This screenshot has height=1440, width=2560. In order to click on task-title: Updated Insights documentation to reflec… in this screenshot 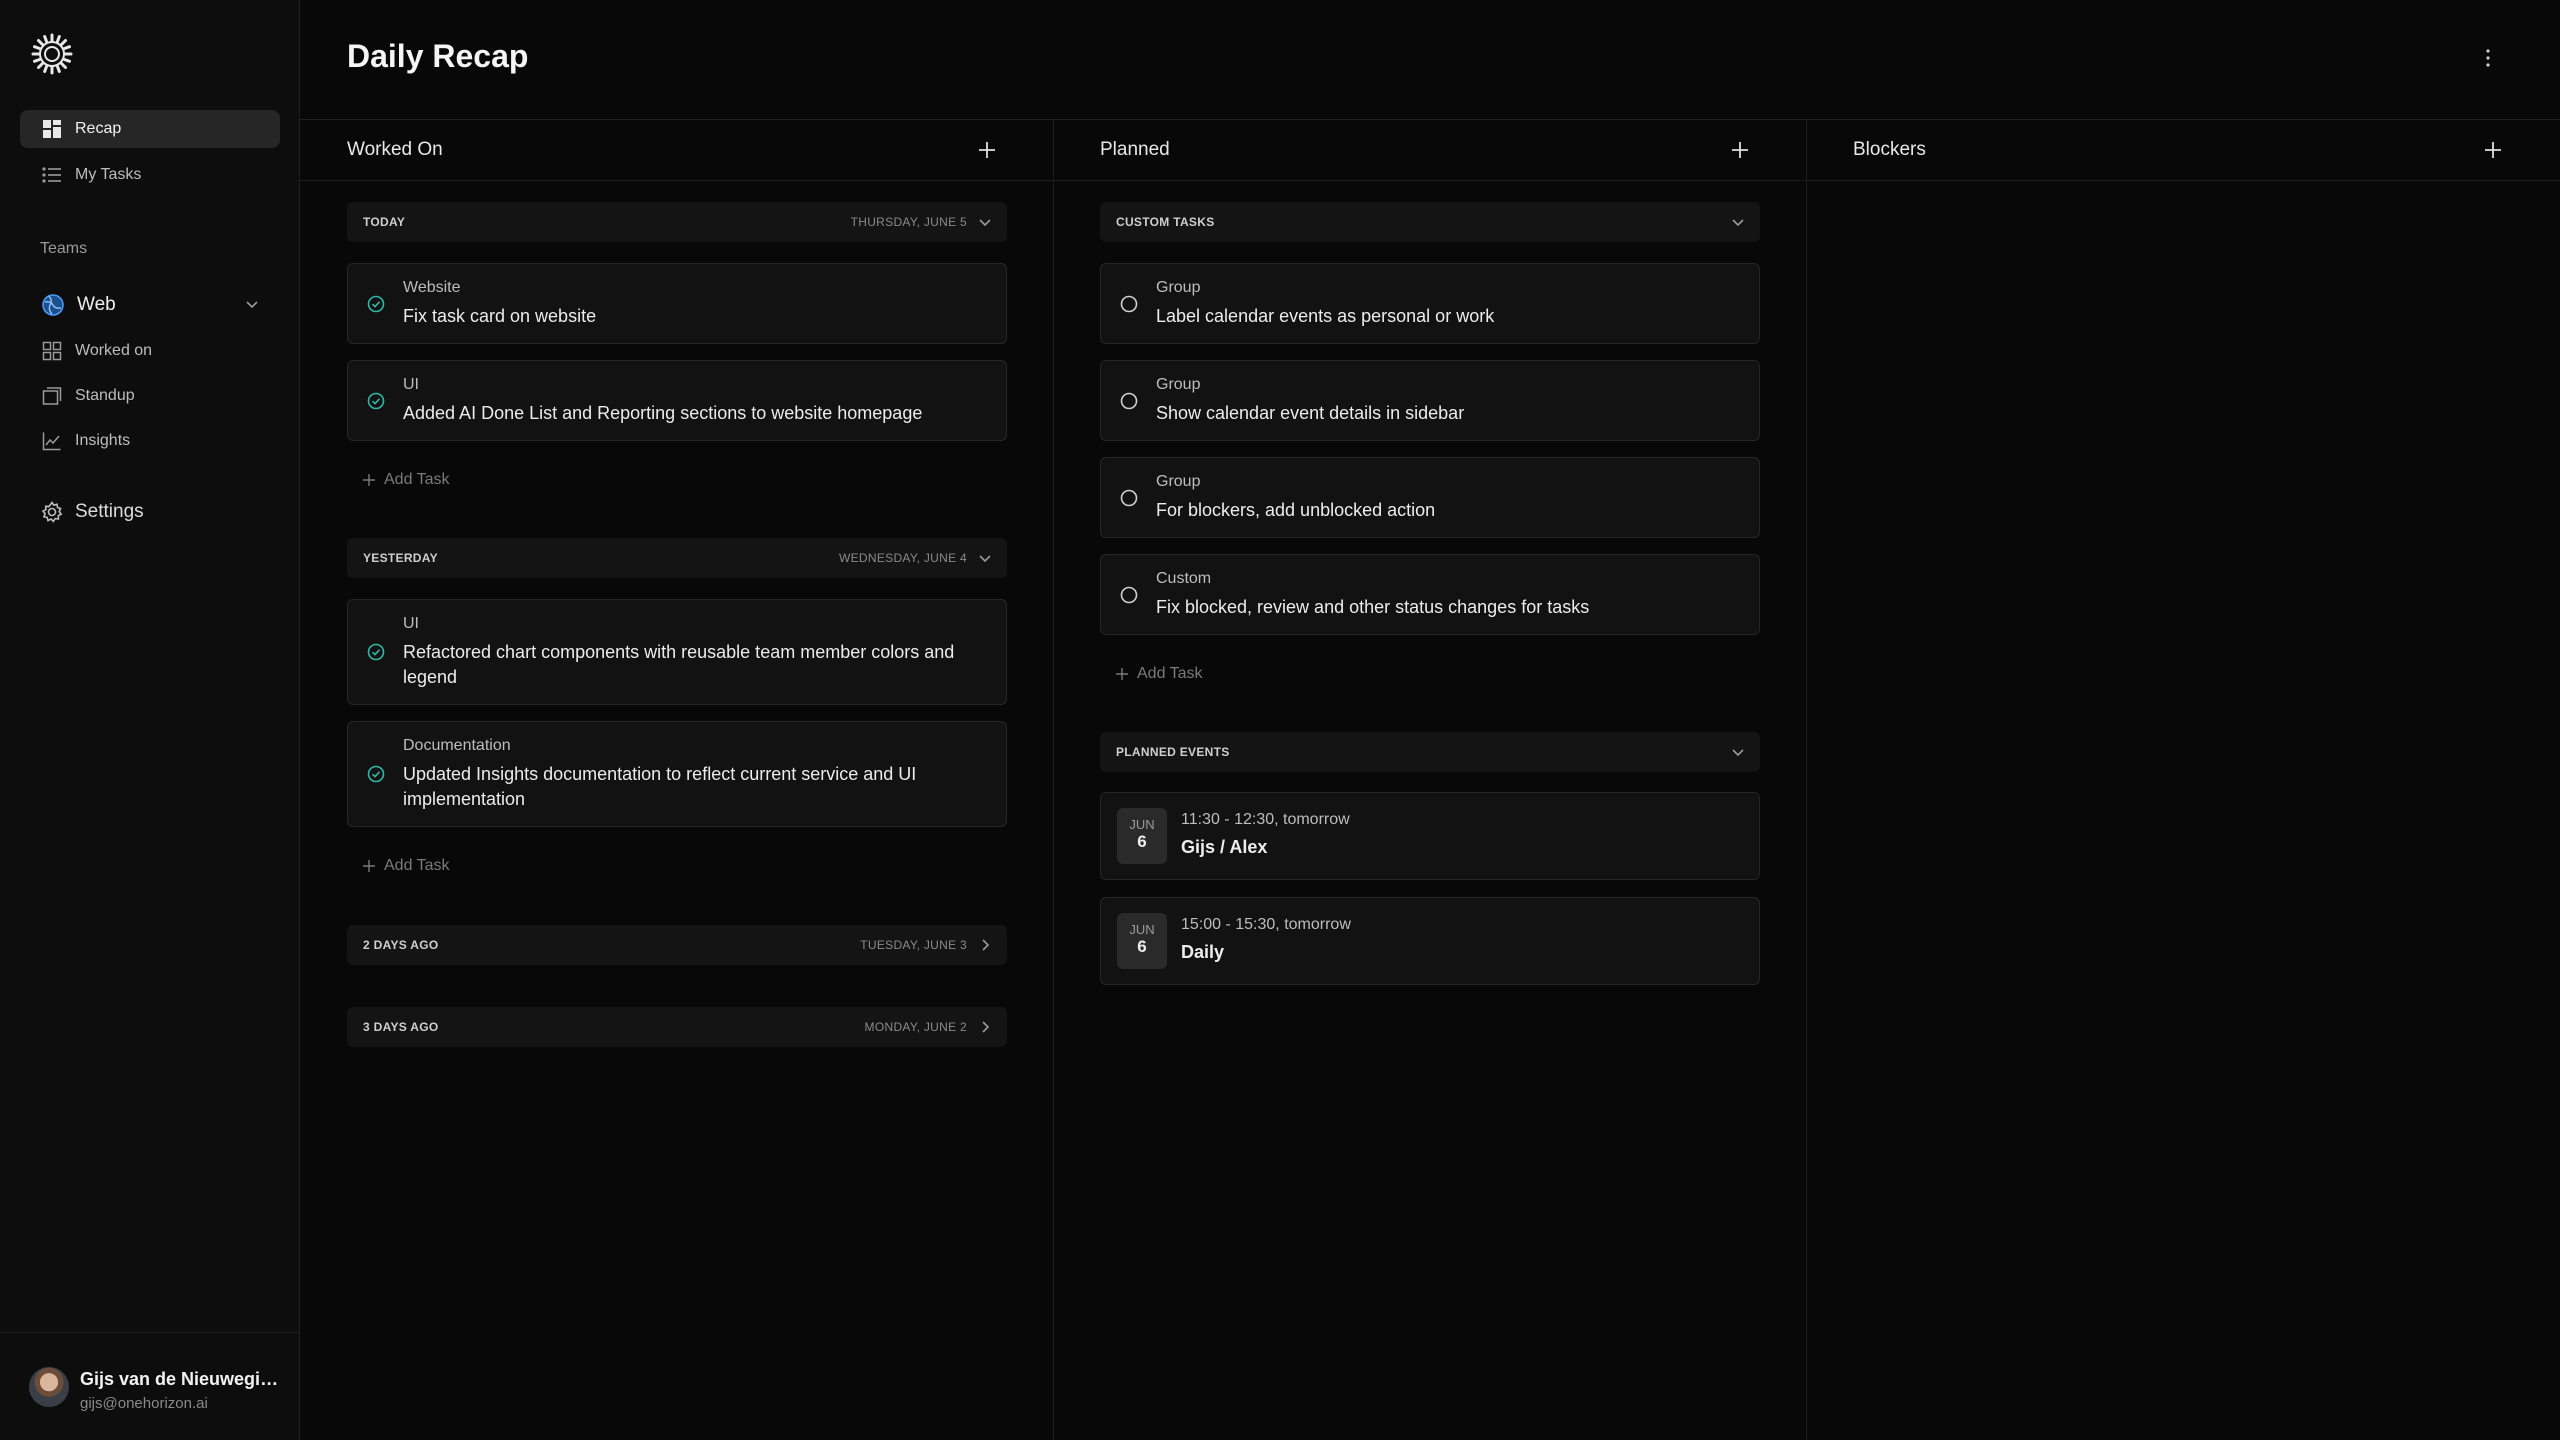, I will do `click(660, 786)`.